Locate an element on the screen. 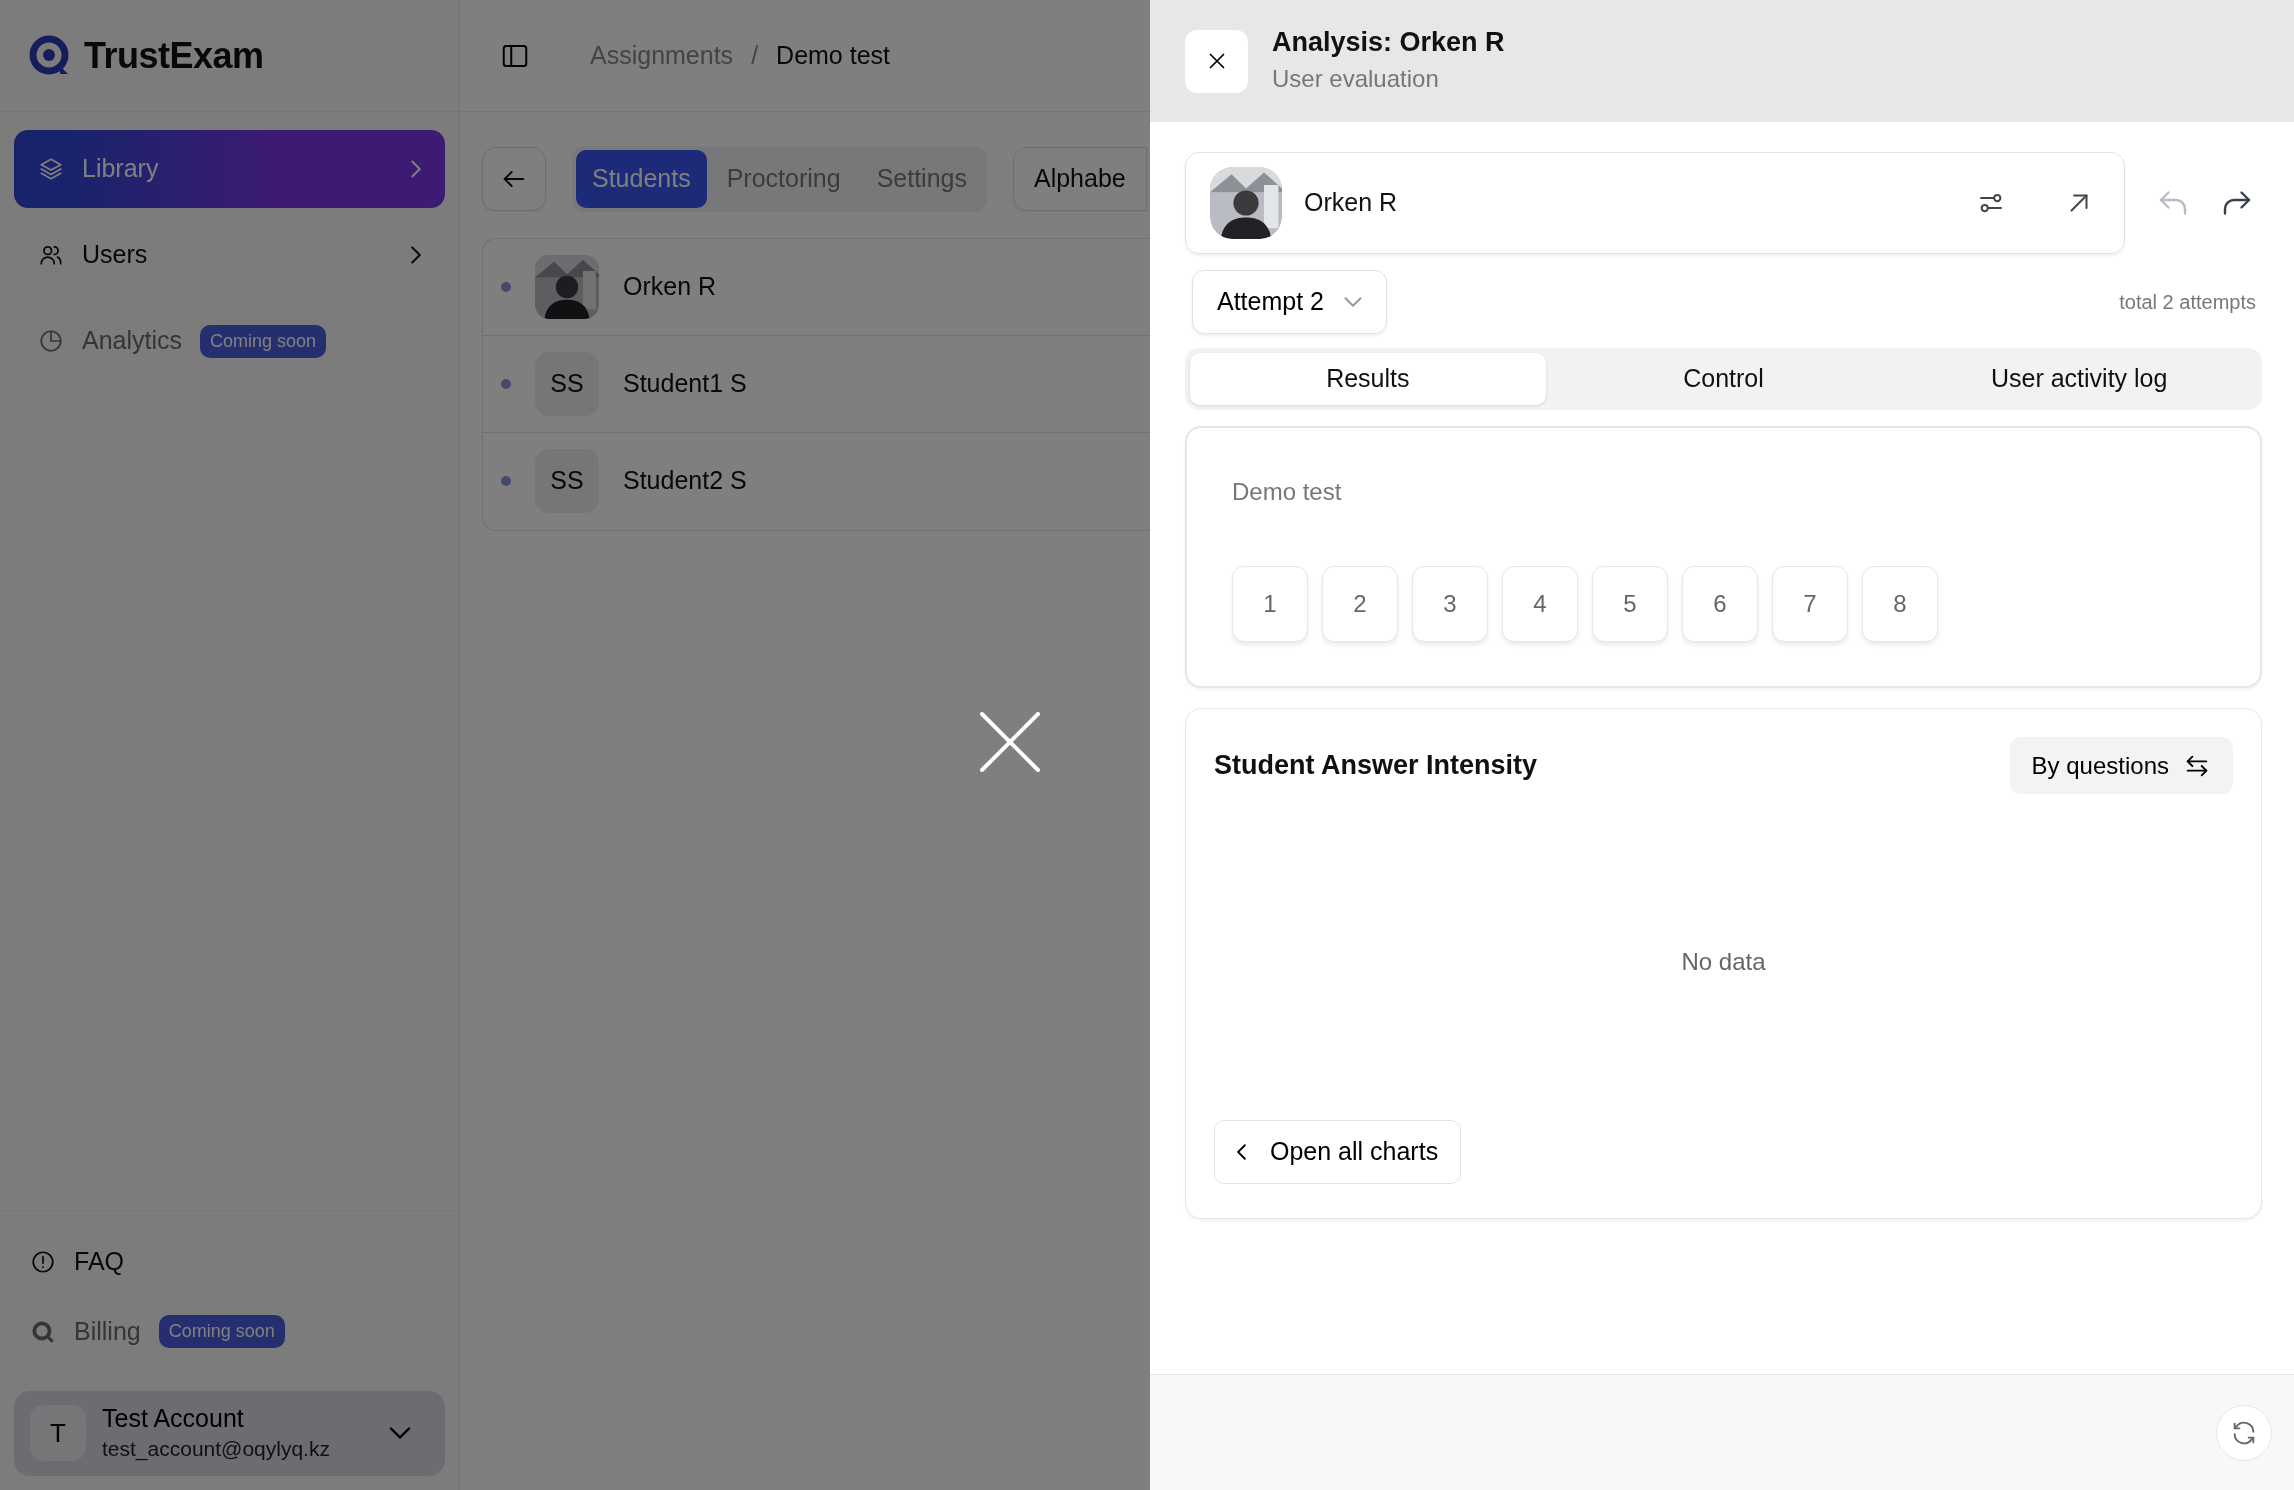 This screenshot has height=1490, width=2294. account-menu: T Test Account test_account@oqylyq.kz is located at coordinates (229, 1433).